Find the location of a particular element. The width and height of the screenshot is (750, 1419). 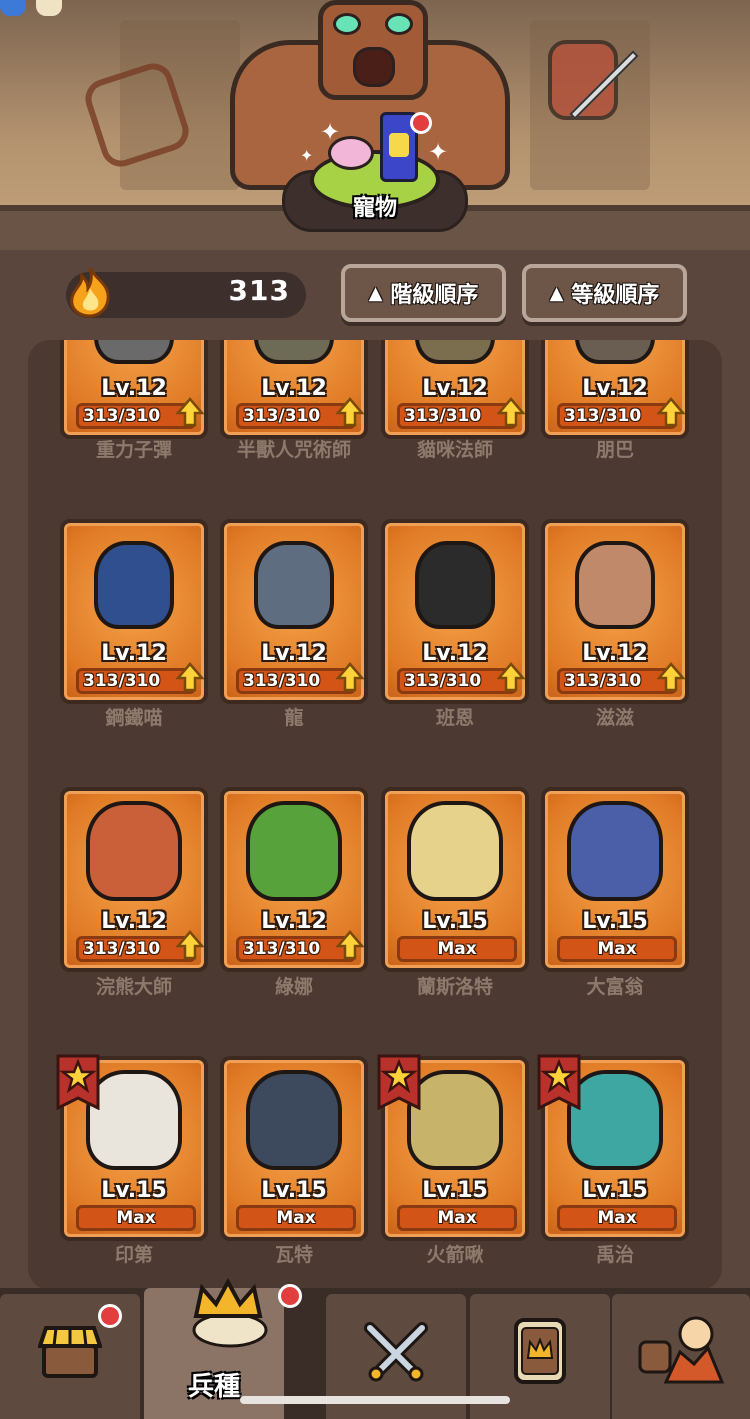

unit-name: 蘭斯洛特 is located at coordinates (454, 987).